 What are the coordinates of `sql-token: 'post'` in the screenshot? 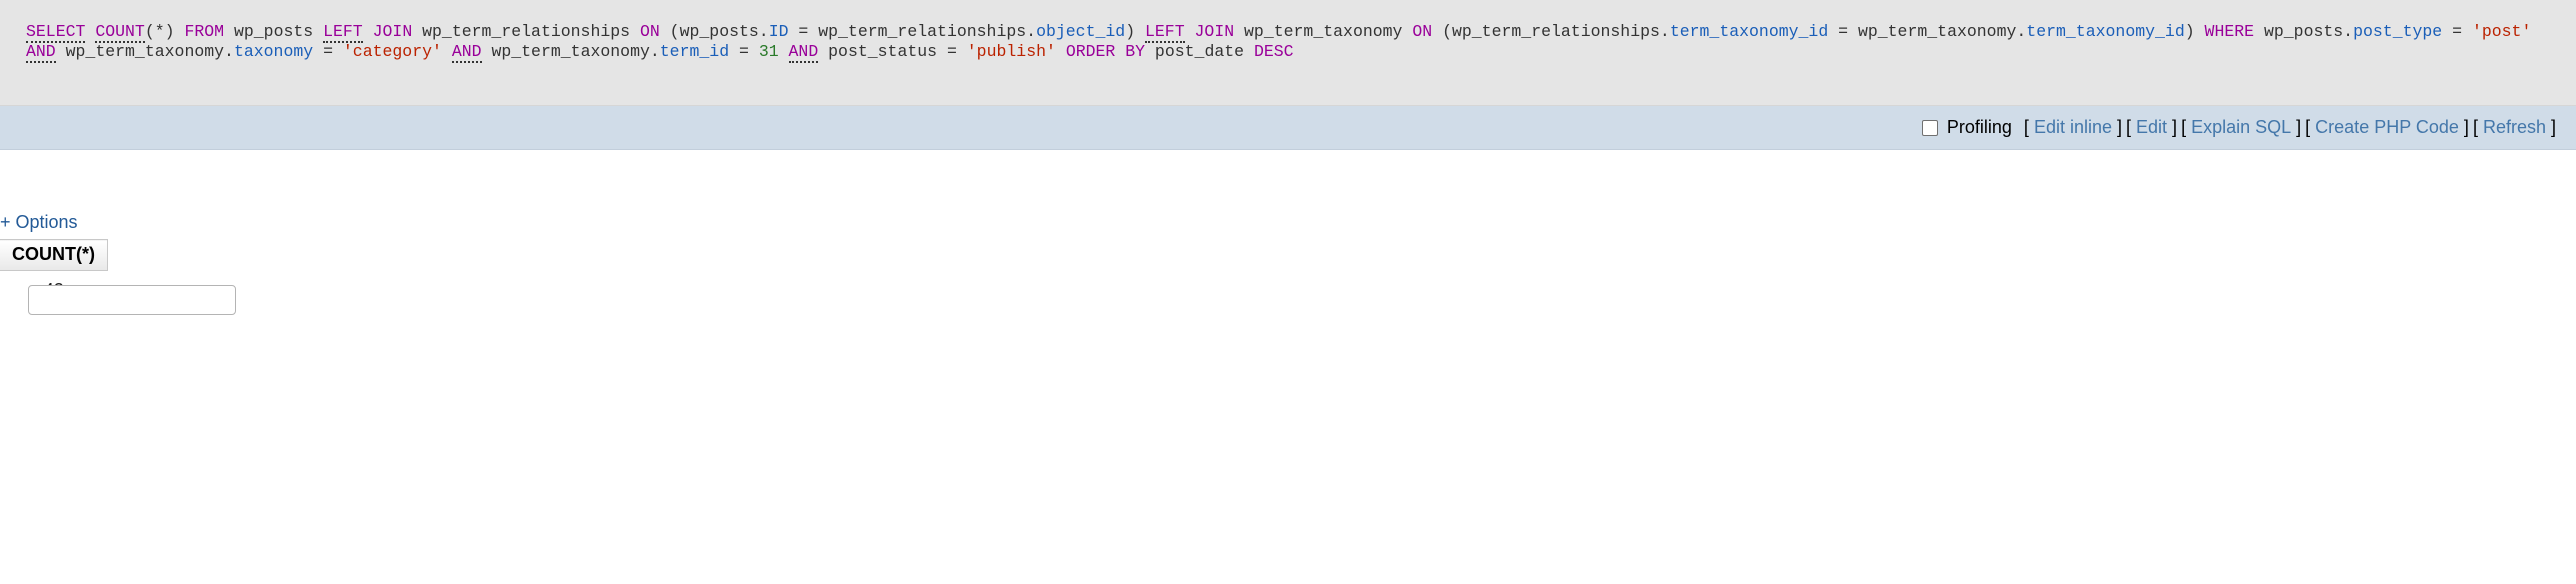 It's located at (2501, 31).